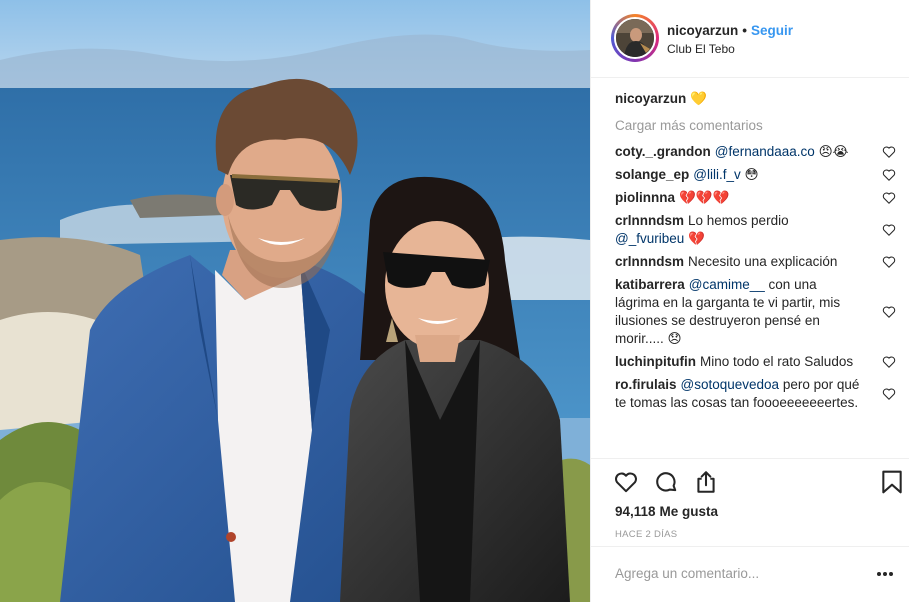 The width and height of the screenshot is (909, 602). What do you see at coordinates (735, 573) in the screenshot?
I see `add-comment-input` at bounding box center [735, 573].